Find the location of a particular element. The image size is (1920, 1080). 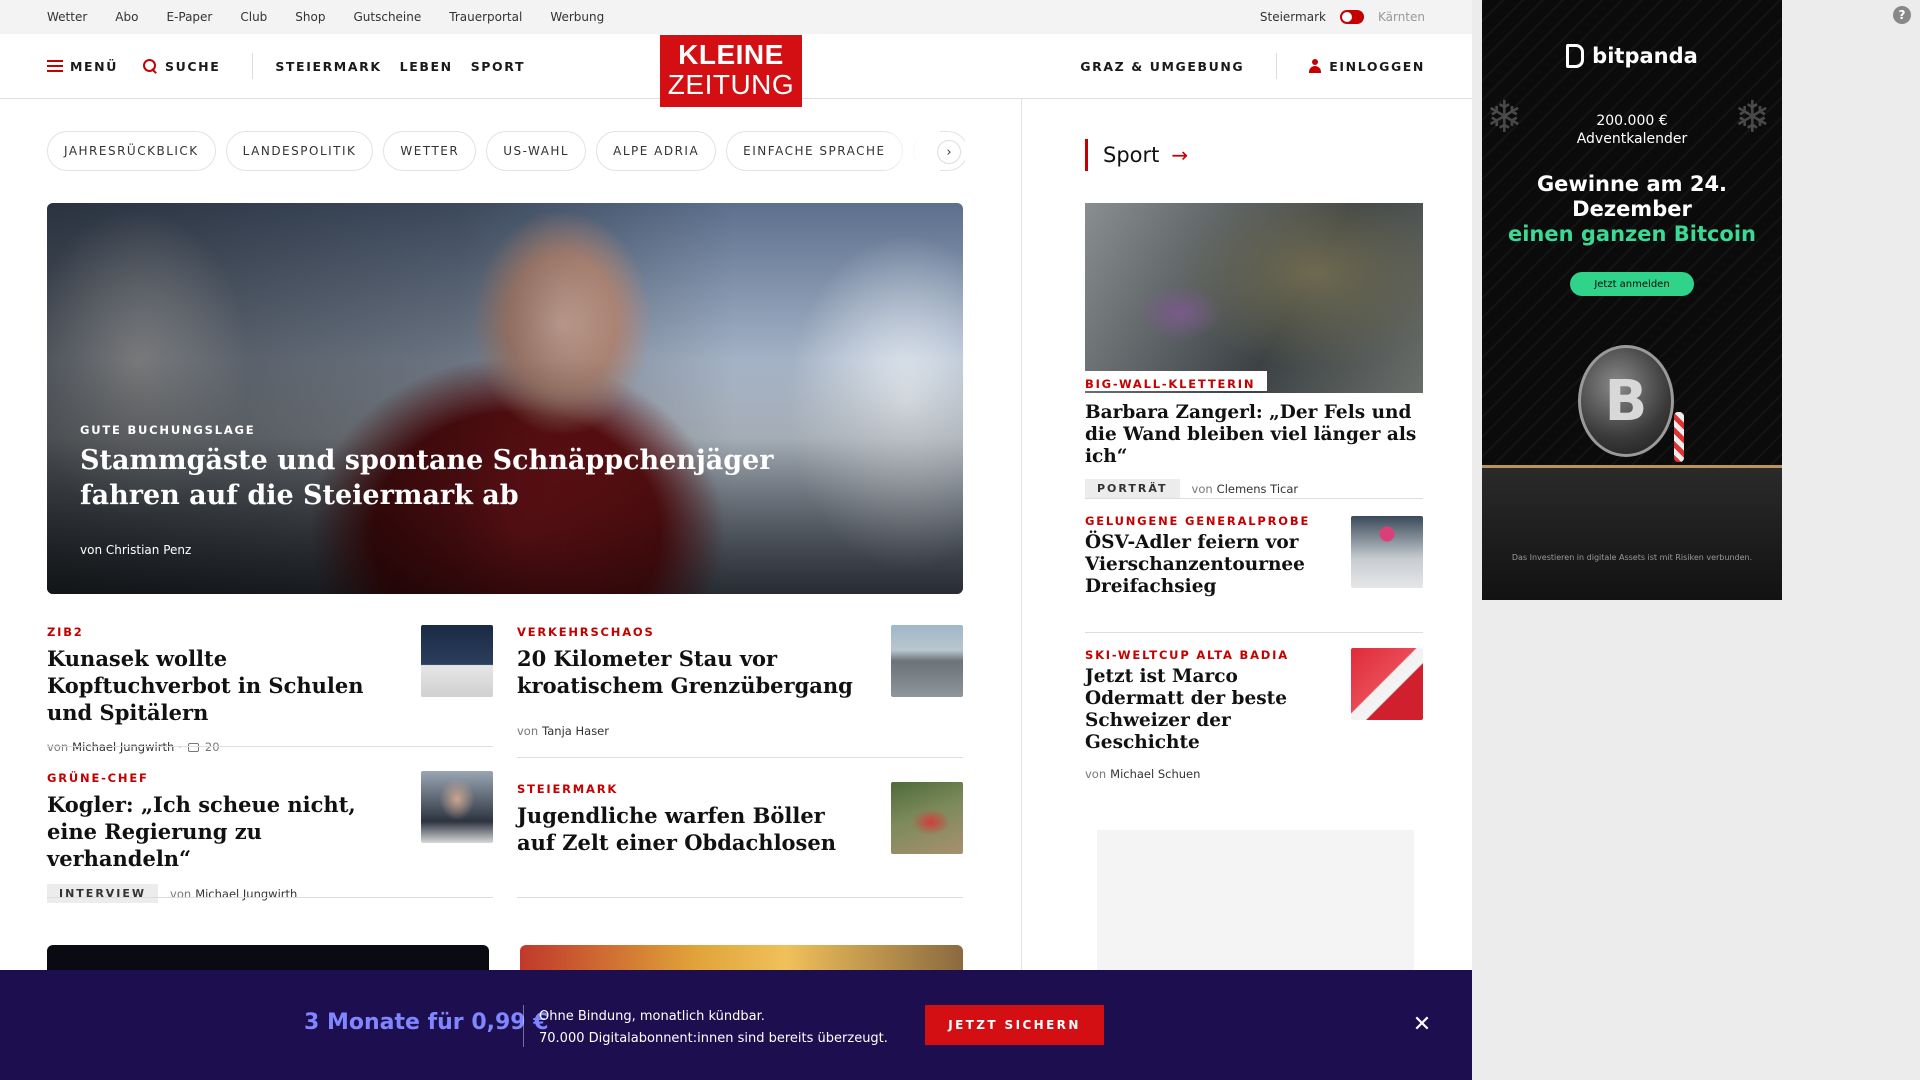

ad-cta-button: Jetzt anmelden is located at coordinates (1632, 284).